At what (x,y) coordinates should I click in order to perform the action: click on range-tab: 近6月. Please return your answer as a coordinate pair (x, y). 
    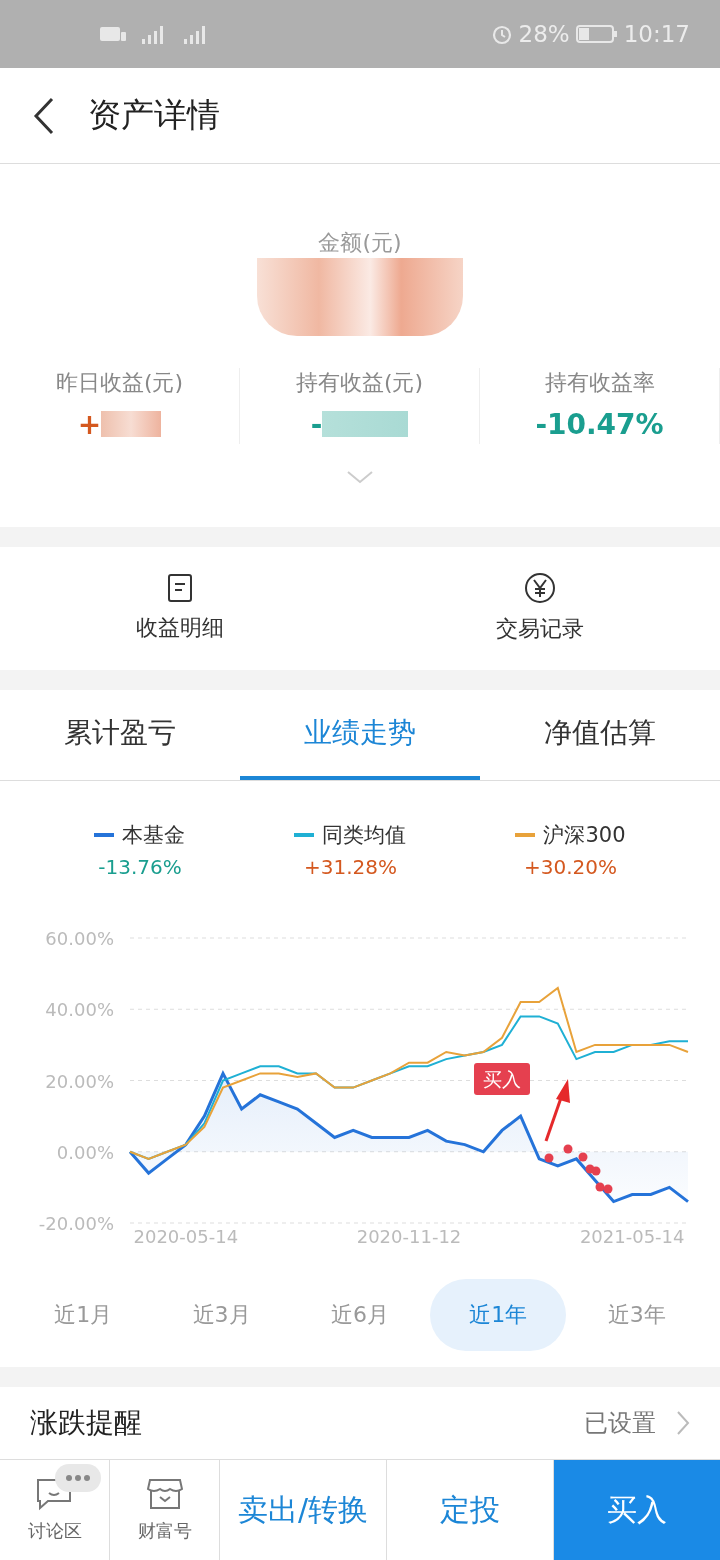
    Looking at the image, I should click on (359, 1314).